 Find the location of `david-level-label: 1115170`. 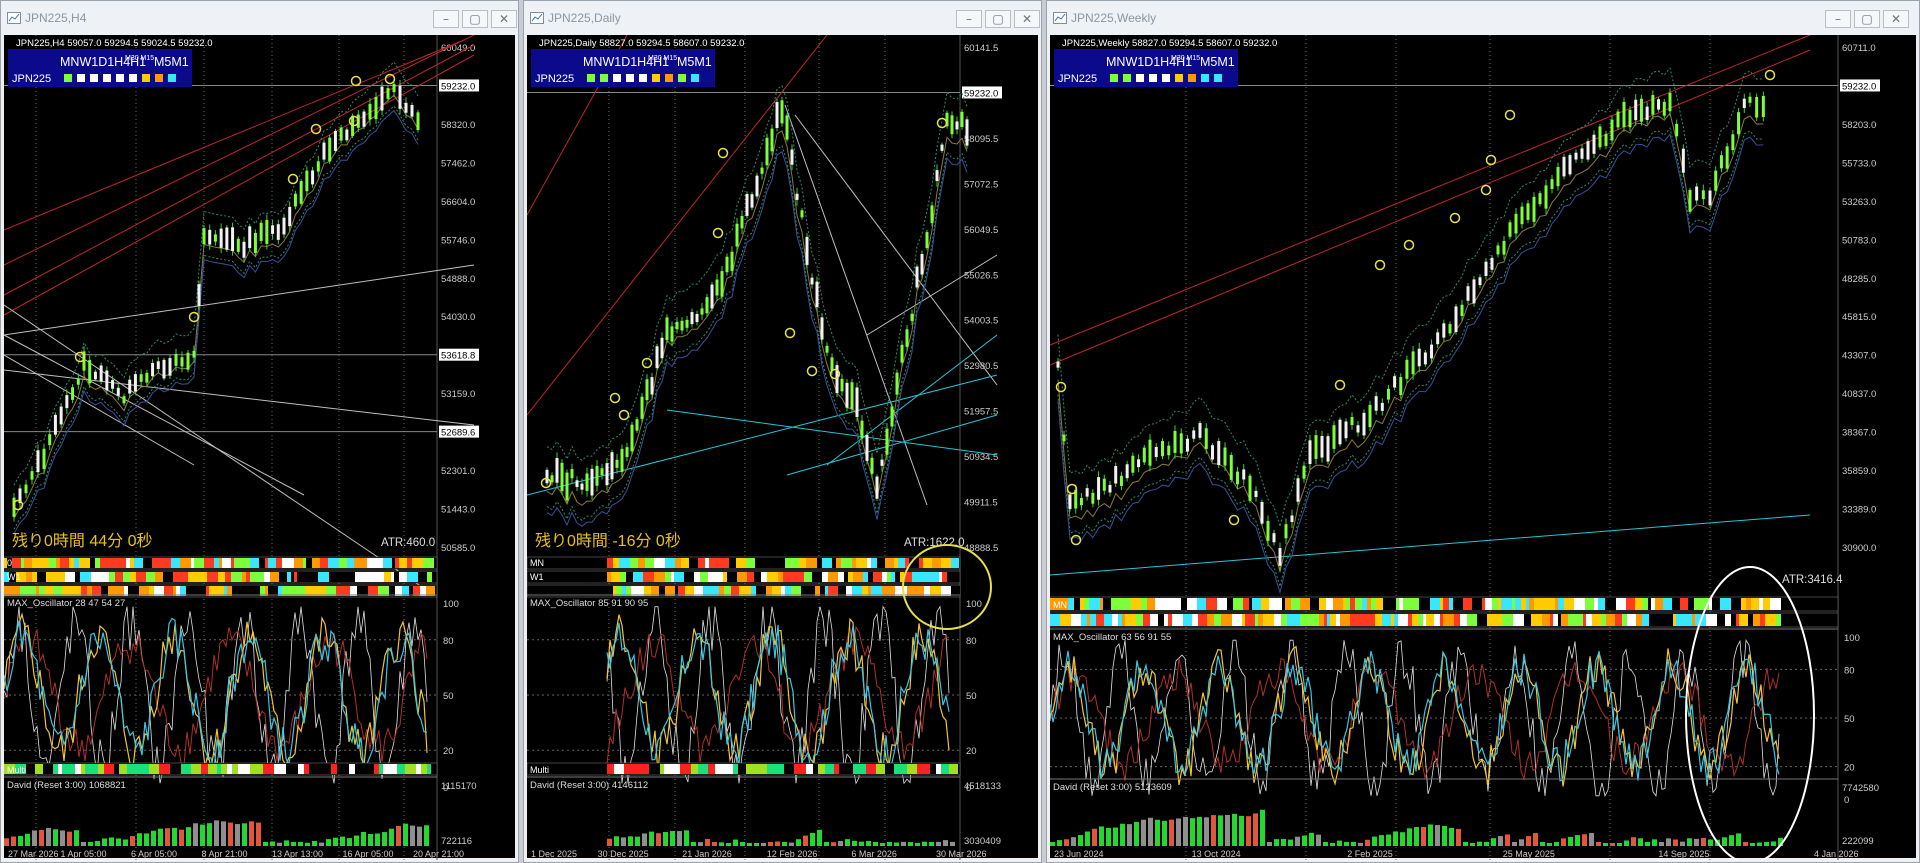

david-level-label: 1115170 is located at coordinates (459, 786).